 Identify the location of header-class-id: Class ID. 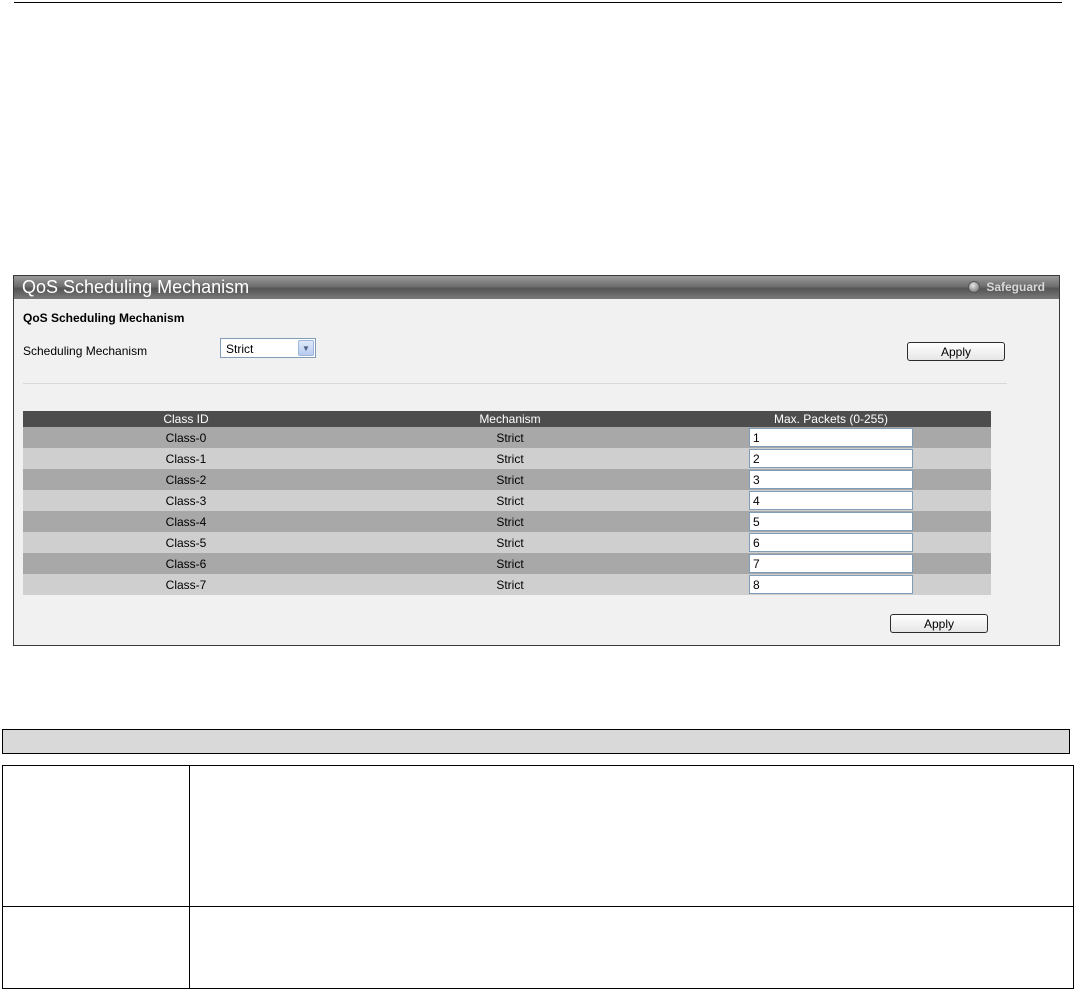
(186, 419).